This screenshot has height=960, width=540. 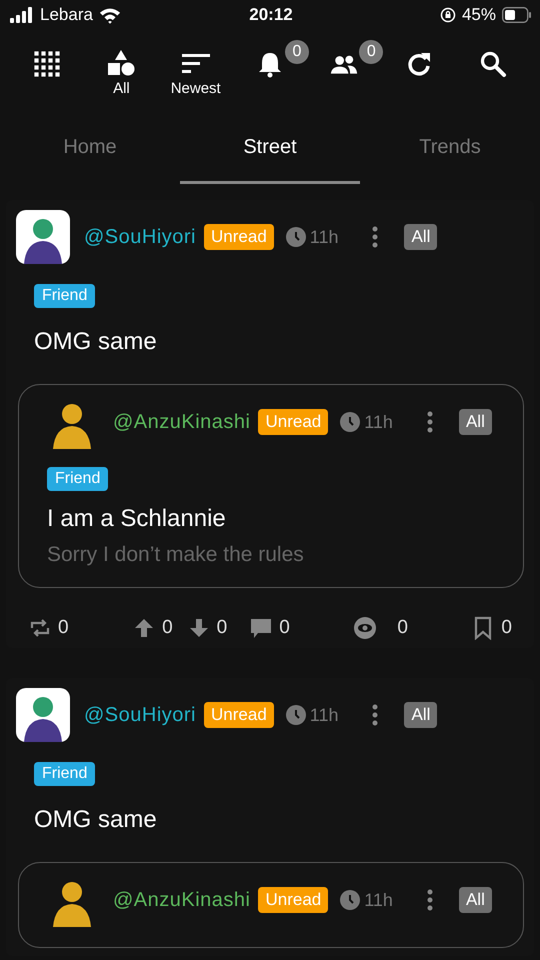 I want to click on quote-title: I am a Schlannie, so click(x=136, y=519).